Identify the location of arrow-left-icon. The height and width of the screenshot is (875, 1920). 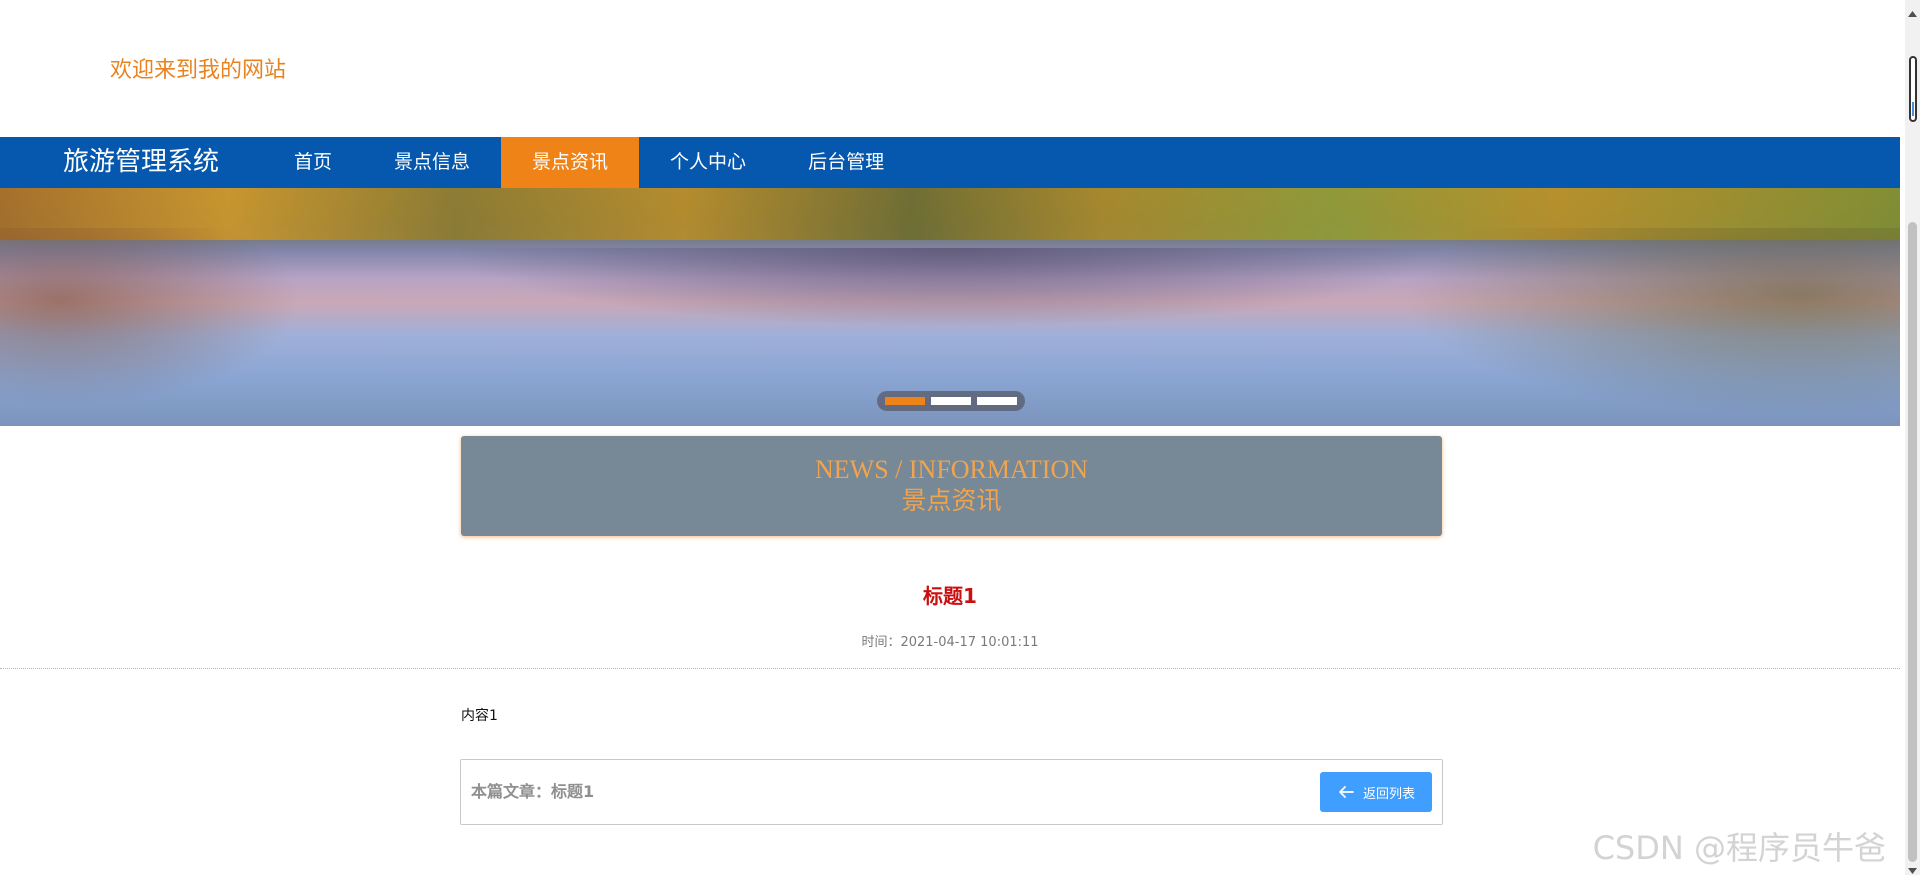
(1346, 792).